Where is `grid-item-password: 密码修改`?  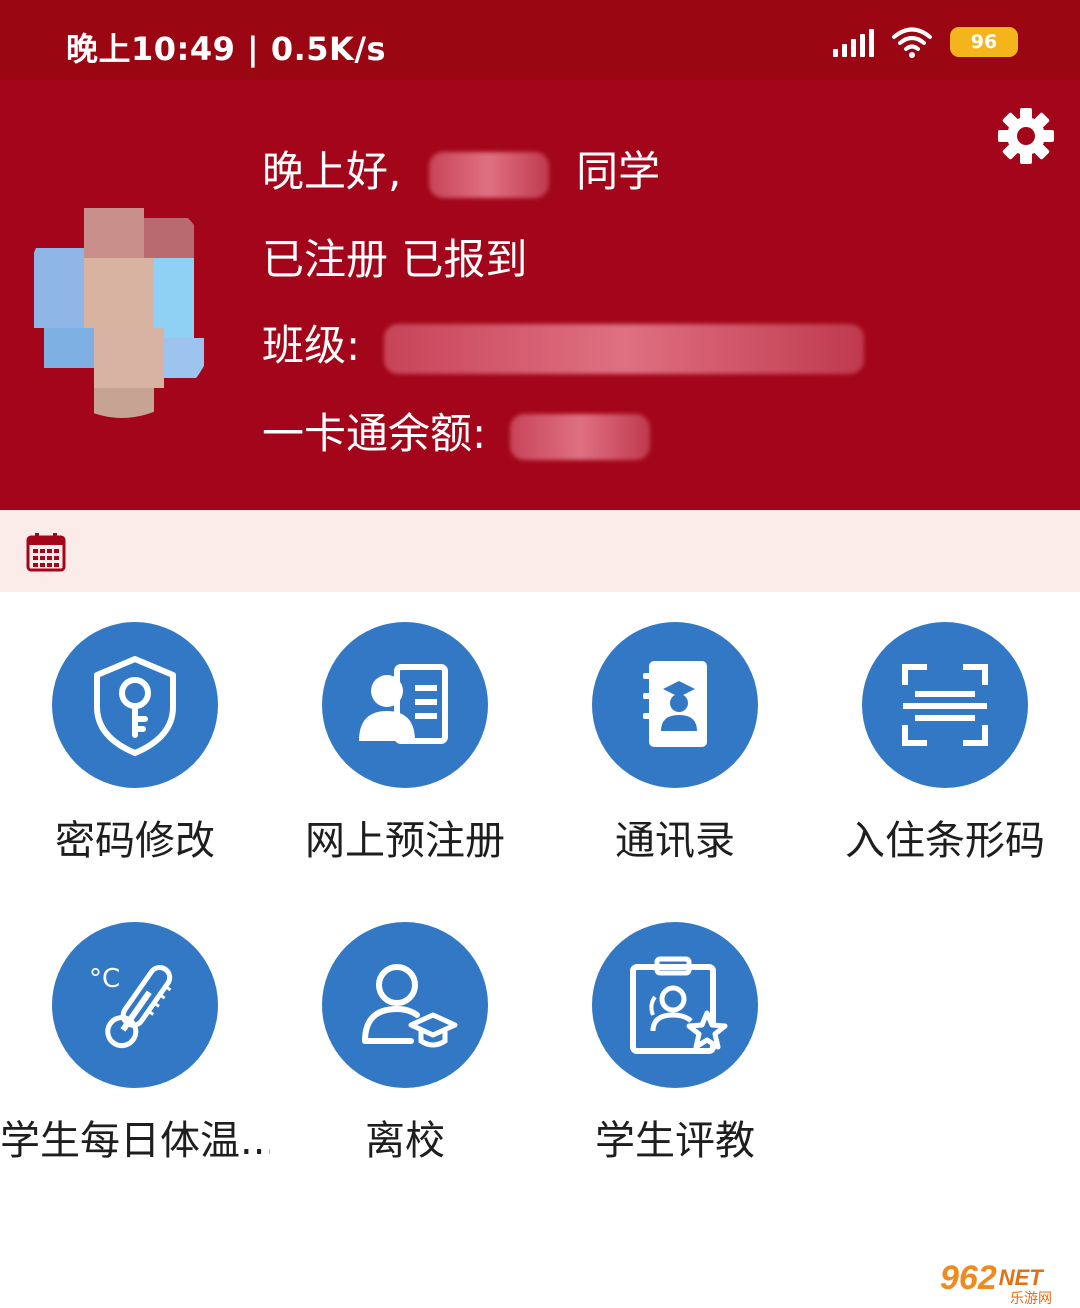
grid-item-password: 密码修改 is located at coordinates (135, 752).